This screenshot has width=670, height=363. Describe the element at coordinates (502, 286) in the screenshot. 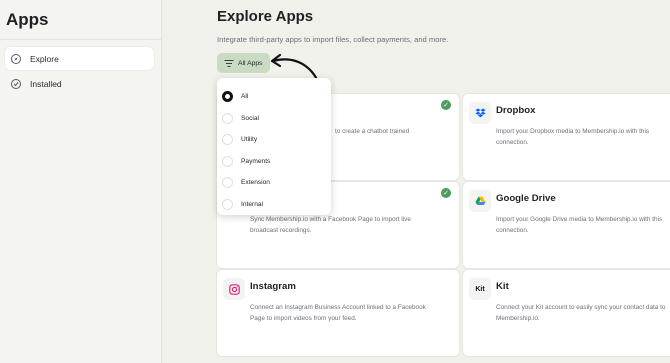

I see `card-title: Kit` at that location.